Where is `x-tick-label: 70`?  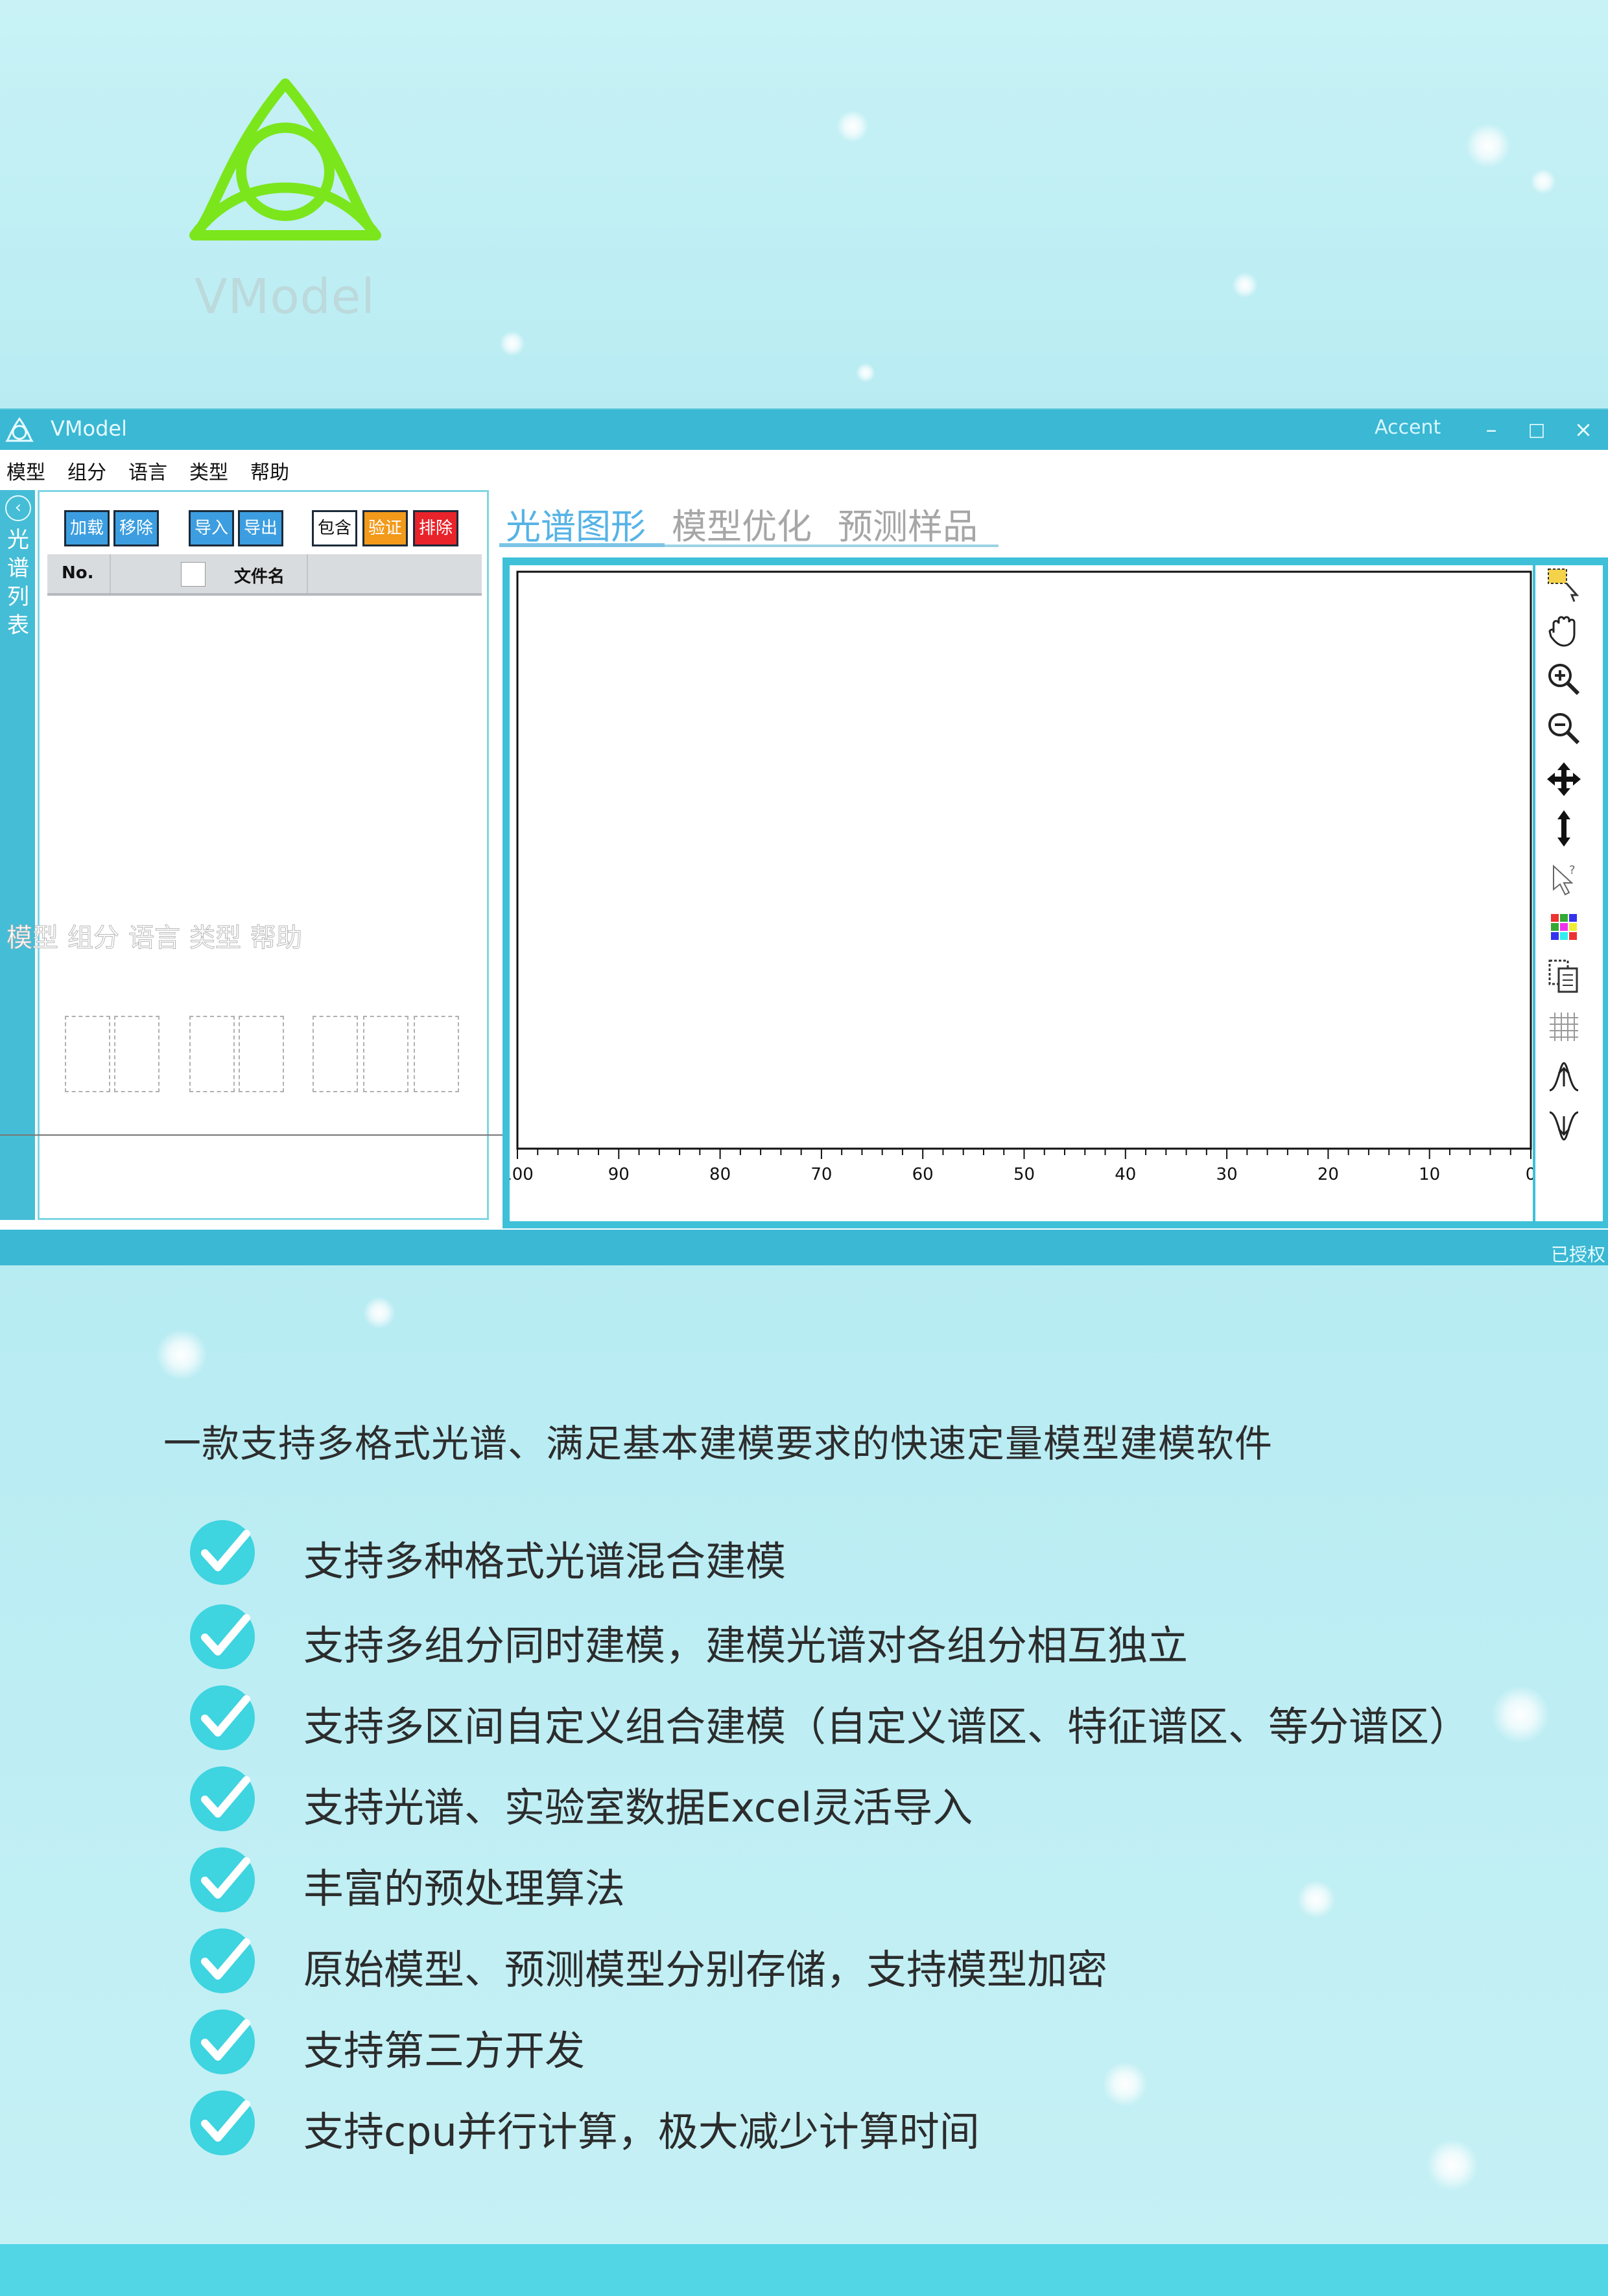
x-tick-label: 70 is located at coordinates (821, 1174).